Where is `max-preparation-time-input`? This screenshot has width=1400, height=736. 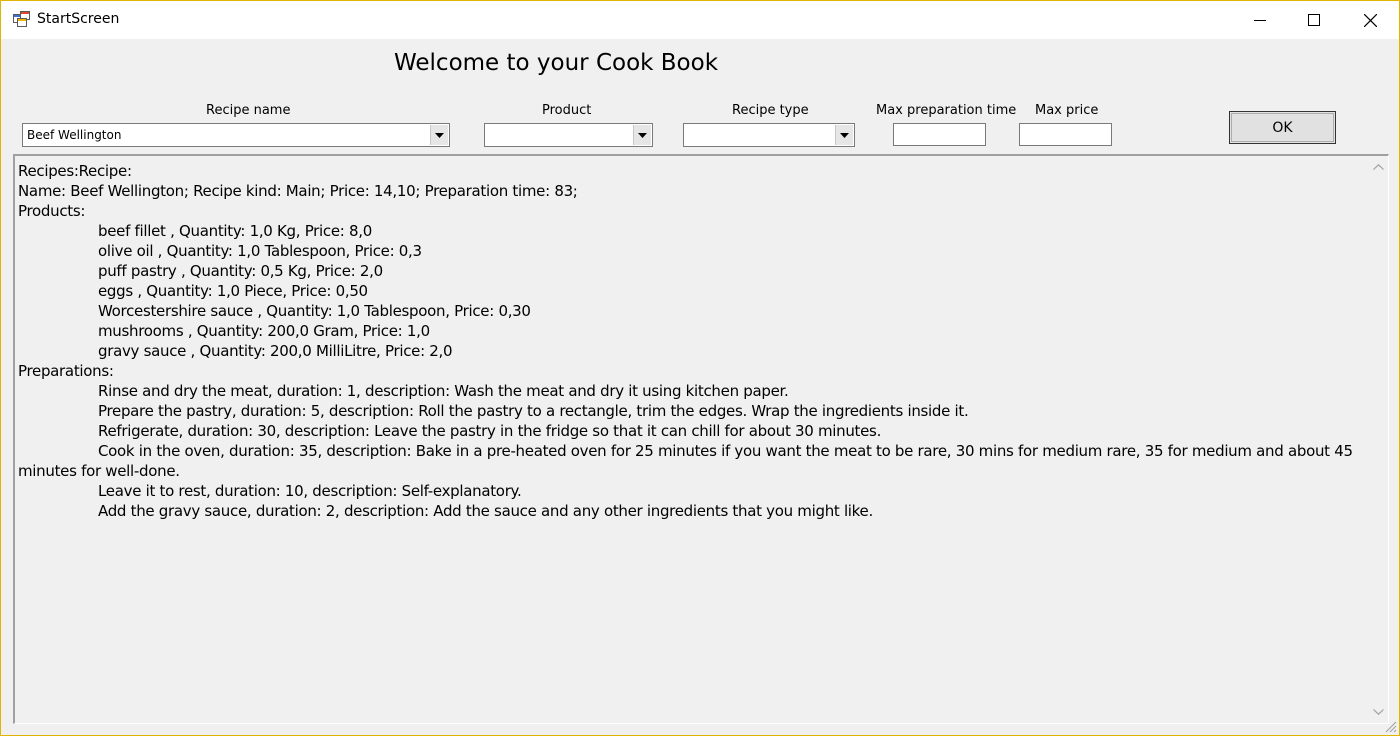
max-preparation-time-input is located at coordinates (939, 134).